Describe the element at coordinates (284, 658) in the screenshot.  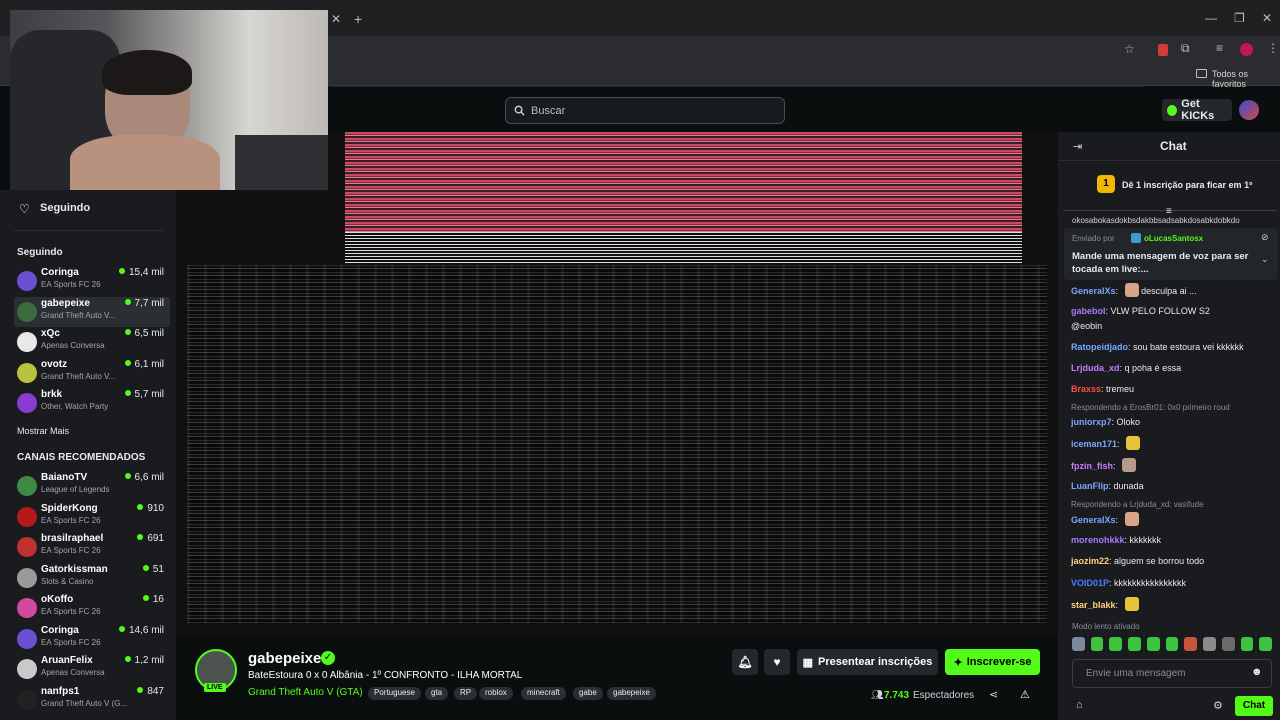
I see `channel-name: gabepeixe` at that location.